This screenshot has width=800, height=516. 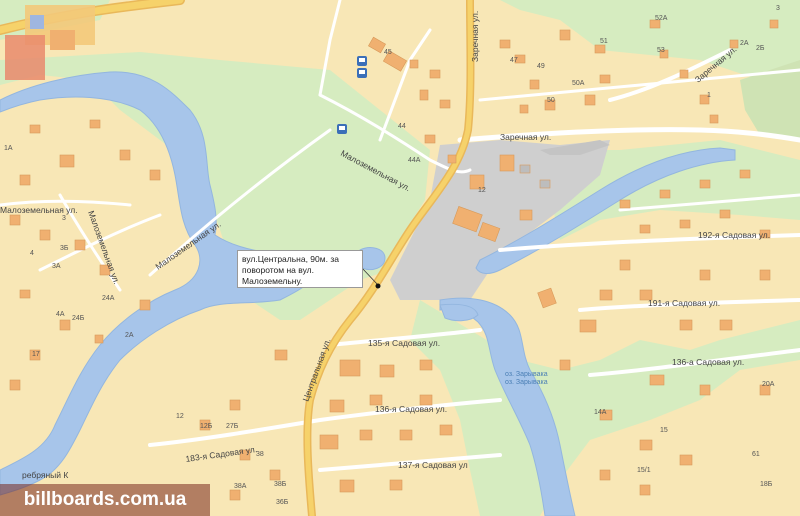 I want to click on svg-text: 49, so click(x=541, y=66).